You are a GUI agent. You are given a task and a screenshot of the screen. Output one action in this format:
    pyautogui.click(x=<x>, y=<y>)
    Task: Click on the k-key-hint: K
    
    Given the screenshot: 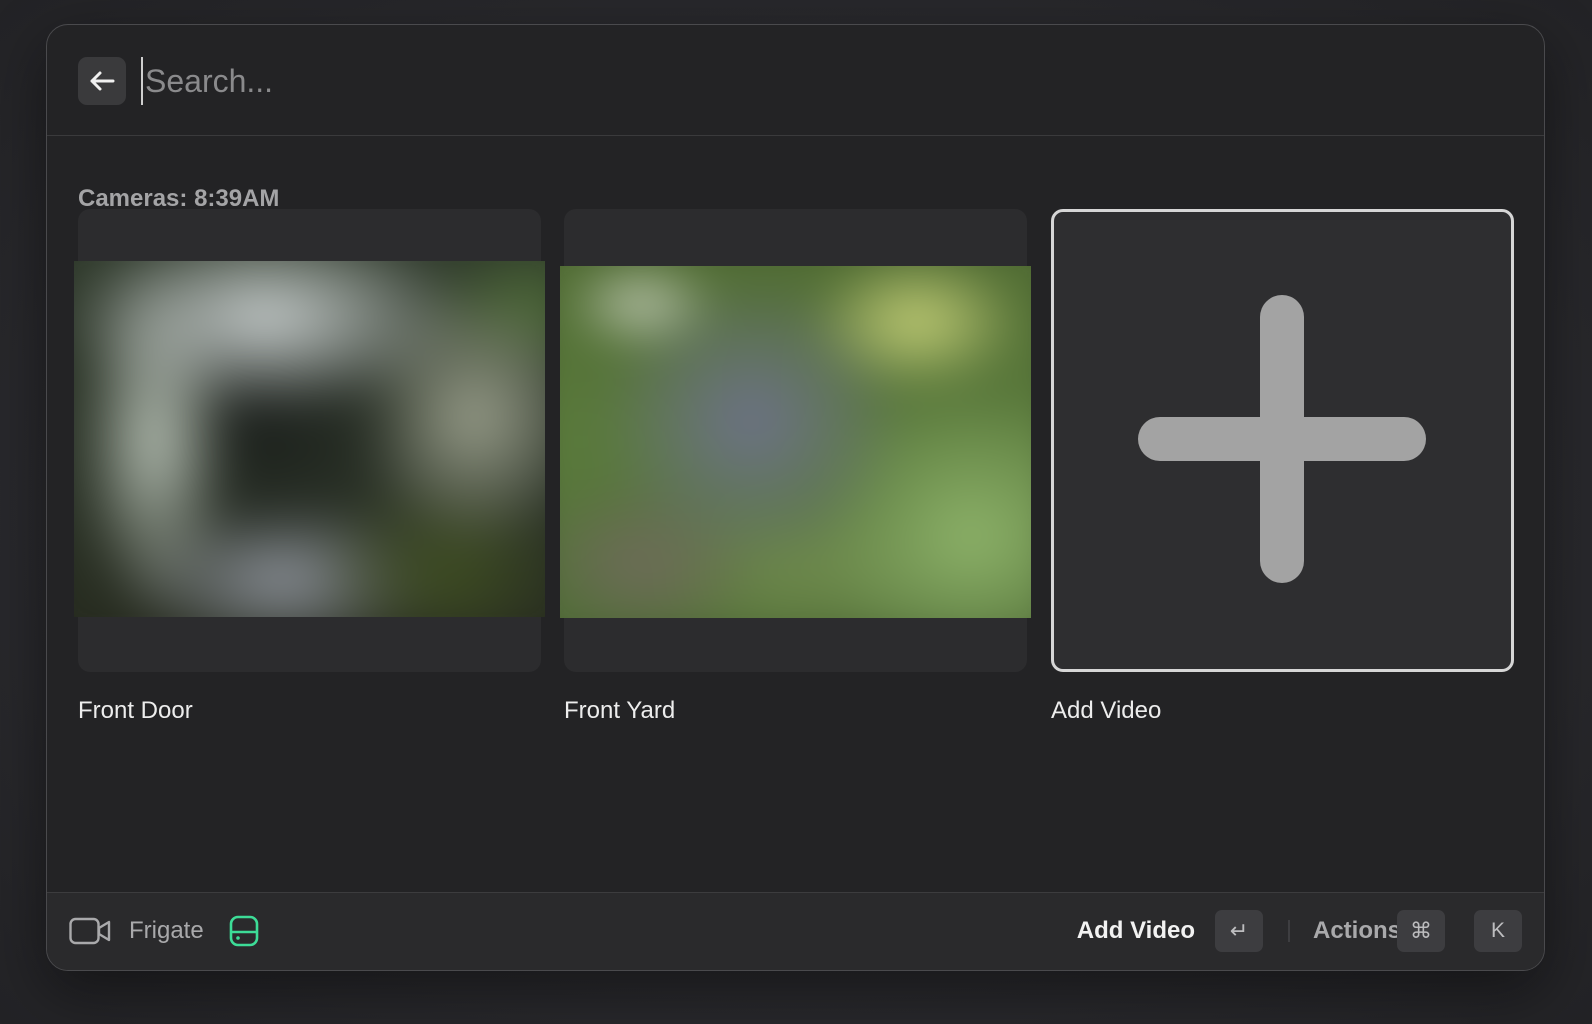 What is the action you would take?
    pyautogui.click(x=1498, y=931)
    